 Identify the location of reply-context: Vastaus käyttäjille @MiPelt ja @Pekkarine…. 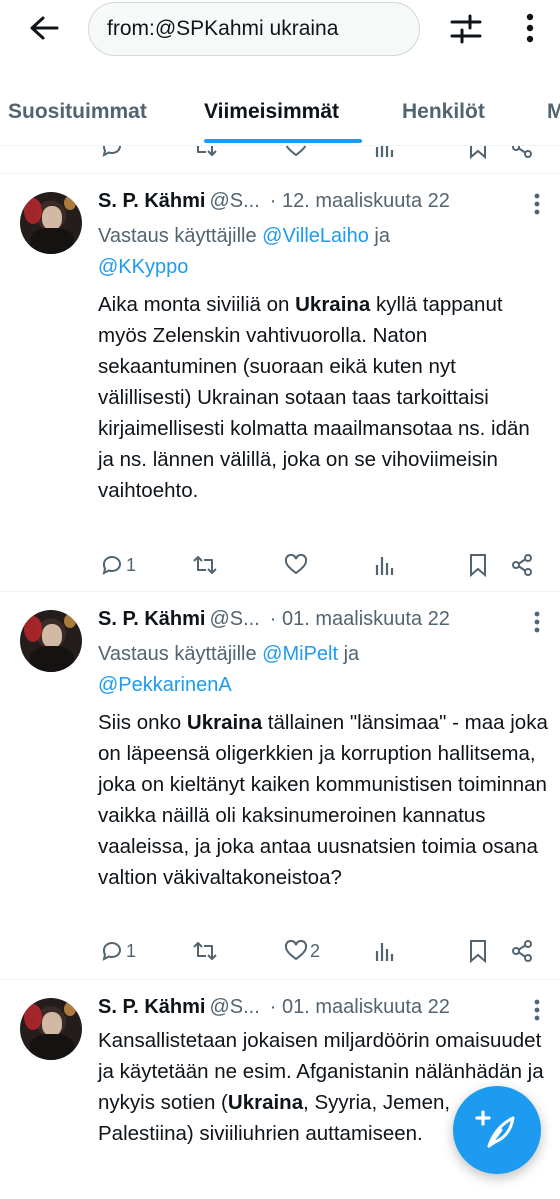
(318, 670).